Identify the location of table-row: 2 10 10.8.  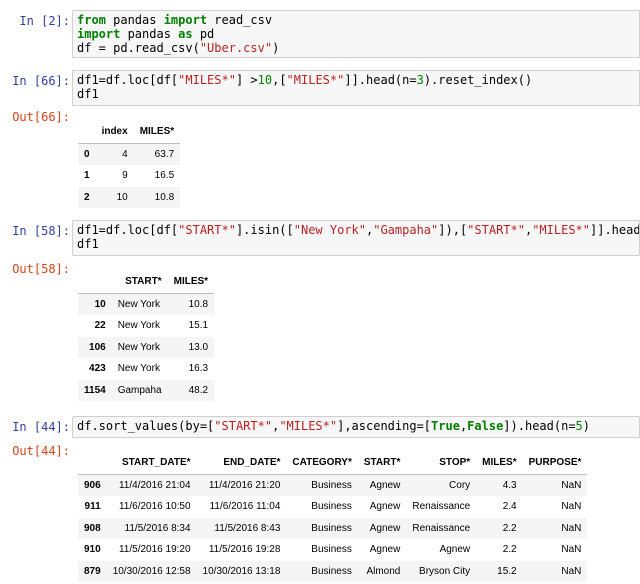
(129, 197).